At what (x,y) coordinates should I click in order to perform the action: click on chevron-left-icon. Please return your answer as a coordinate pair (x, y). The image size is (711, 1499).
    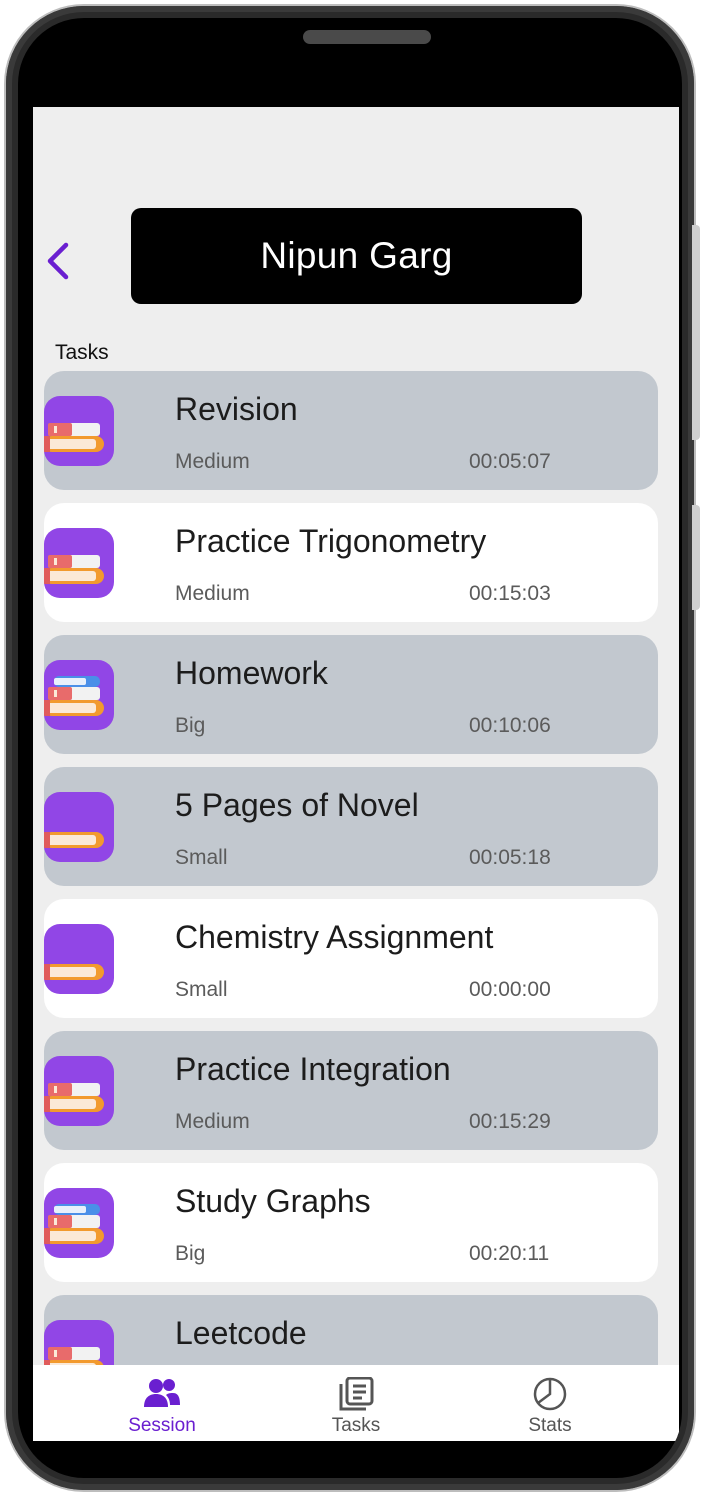
    Looking at the image, I should click on (58, 261).